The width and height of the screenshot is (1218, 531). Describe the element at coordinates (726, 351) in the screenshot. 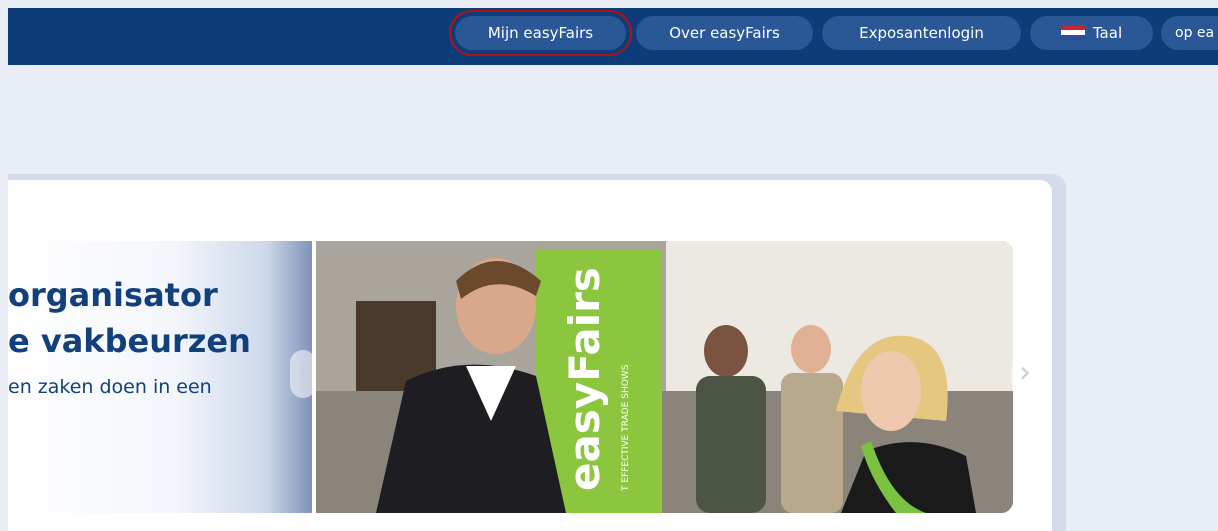

I see `visitor1-head` at that location.